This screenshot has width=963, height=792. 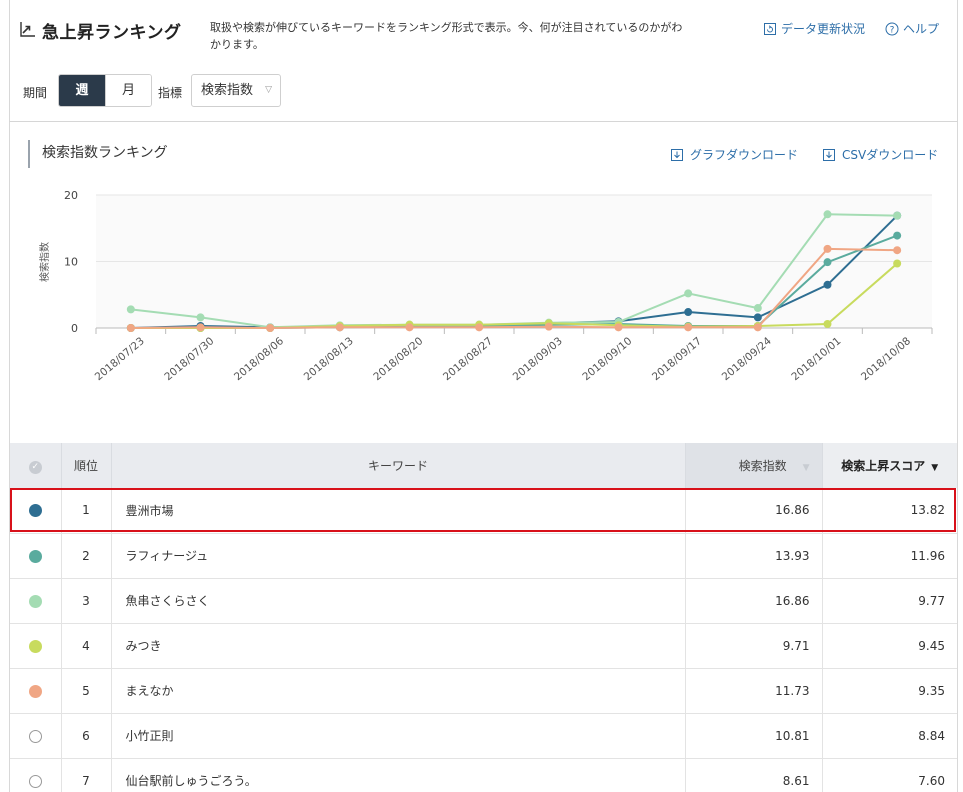 What do you see at coordinates (889, 691) in the screenshot?
I see `score-cell: 9.35` at bounding box center [889, 691].